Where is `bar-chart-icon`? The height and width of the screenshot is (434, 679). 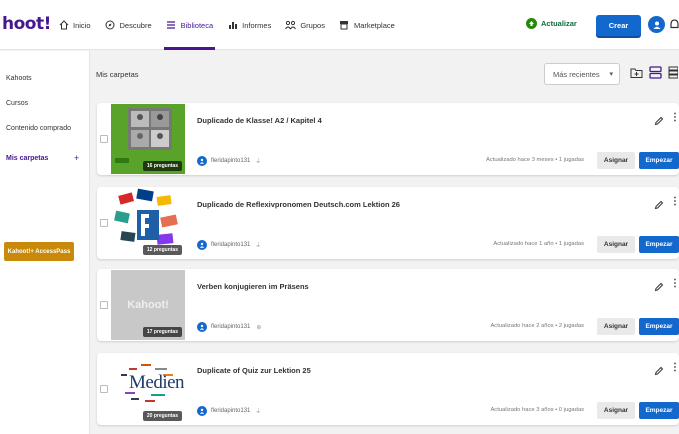 bar-chart-icon is located at coordinates (232, 25).